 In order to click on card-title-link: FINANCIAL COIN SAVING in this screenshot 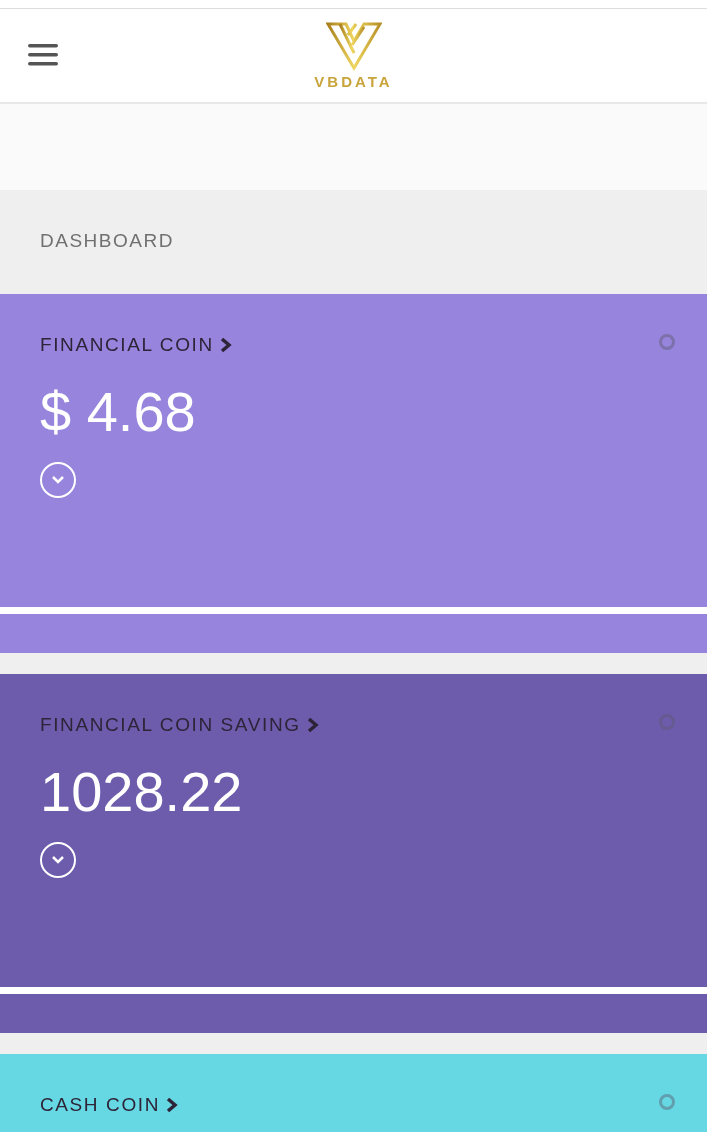, I will do `click(179, 725)`.